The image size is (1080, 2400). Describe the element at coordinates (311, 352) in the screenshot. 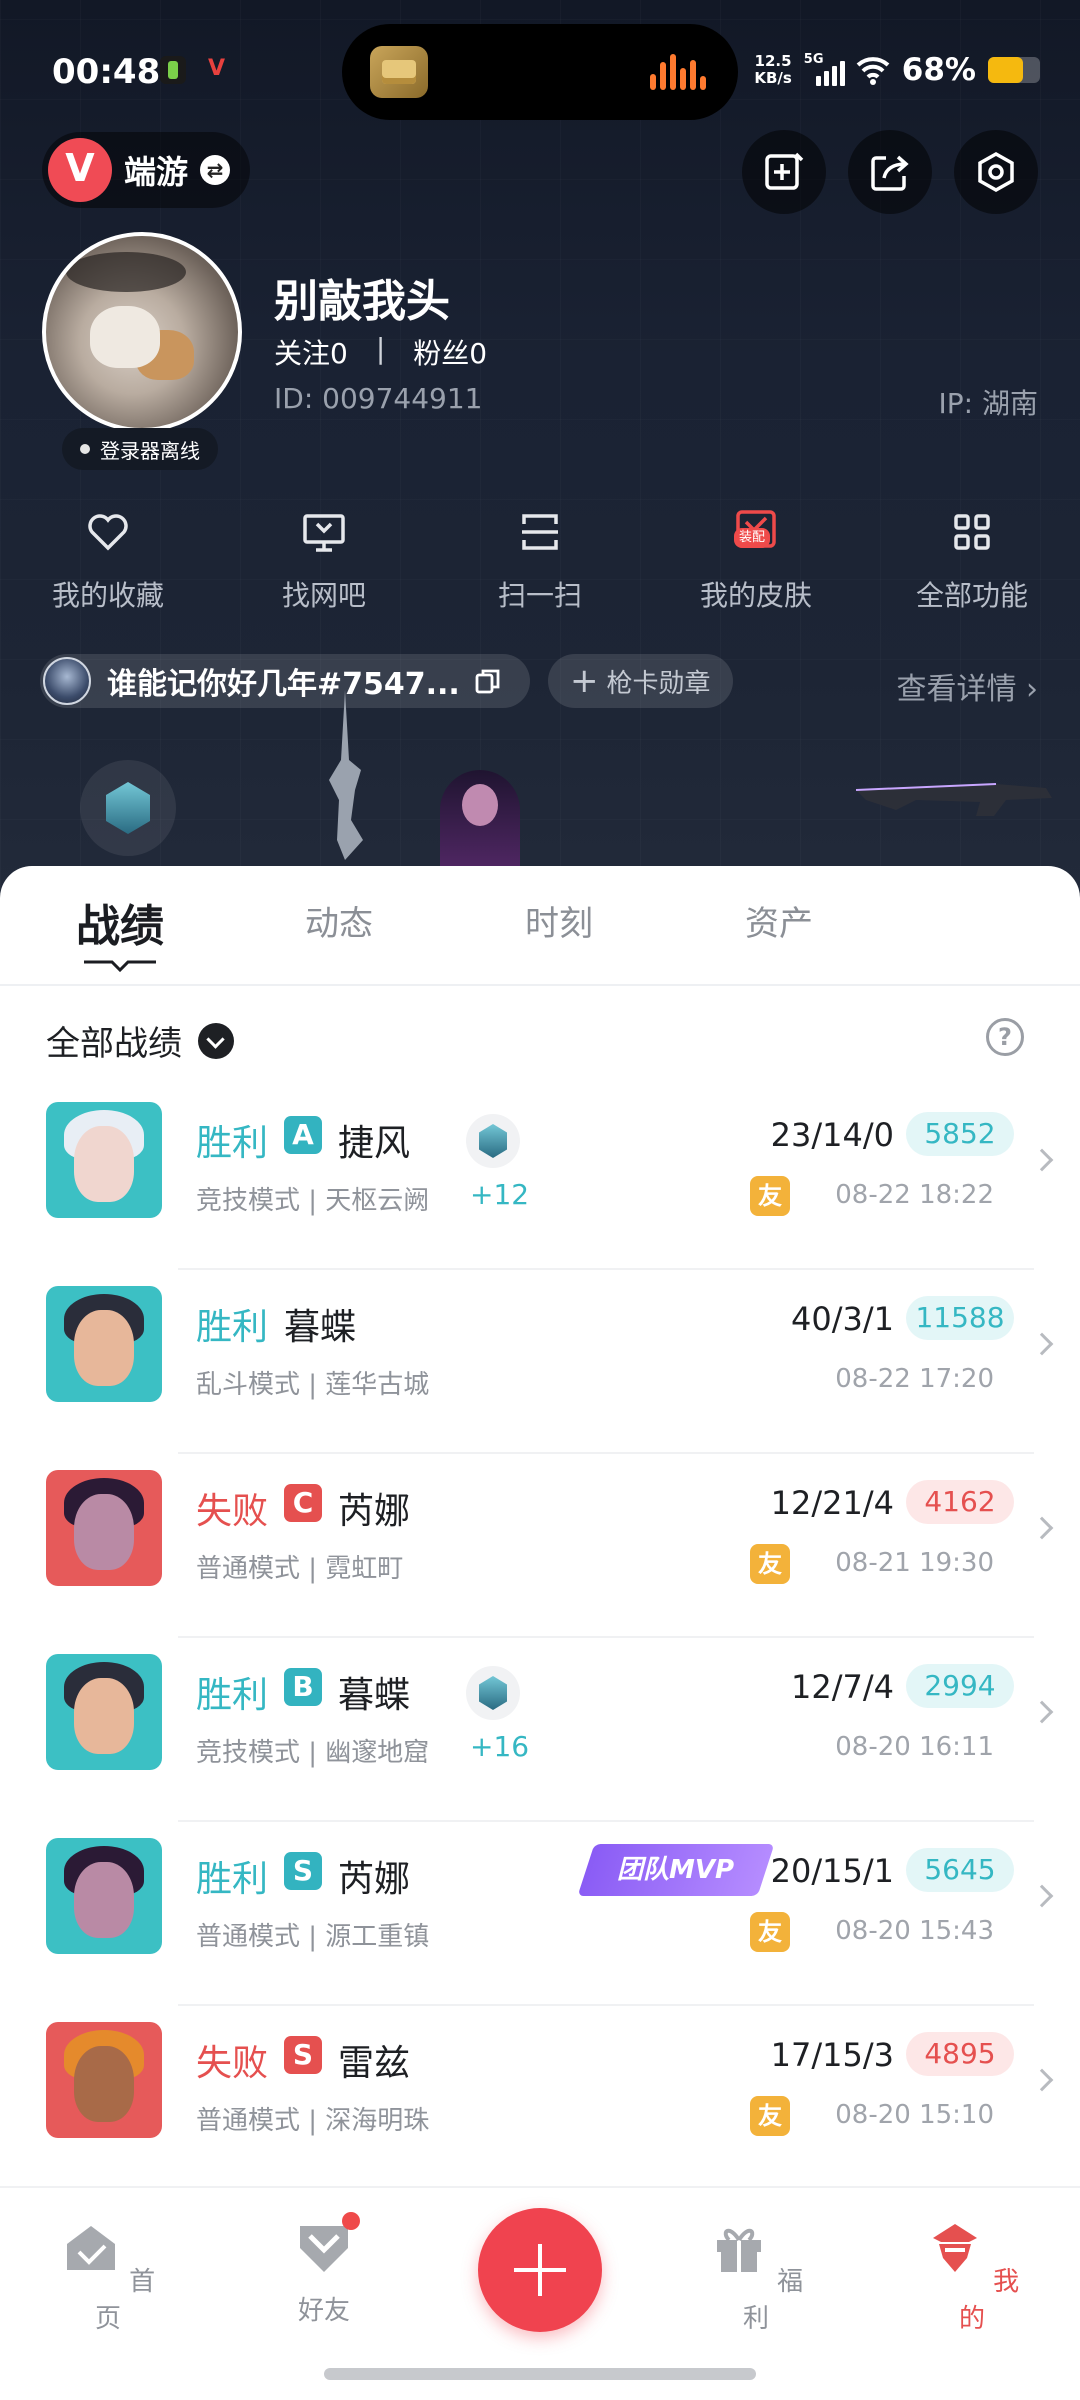

I see `following-count: 关注0` at that location.